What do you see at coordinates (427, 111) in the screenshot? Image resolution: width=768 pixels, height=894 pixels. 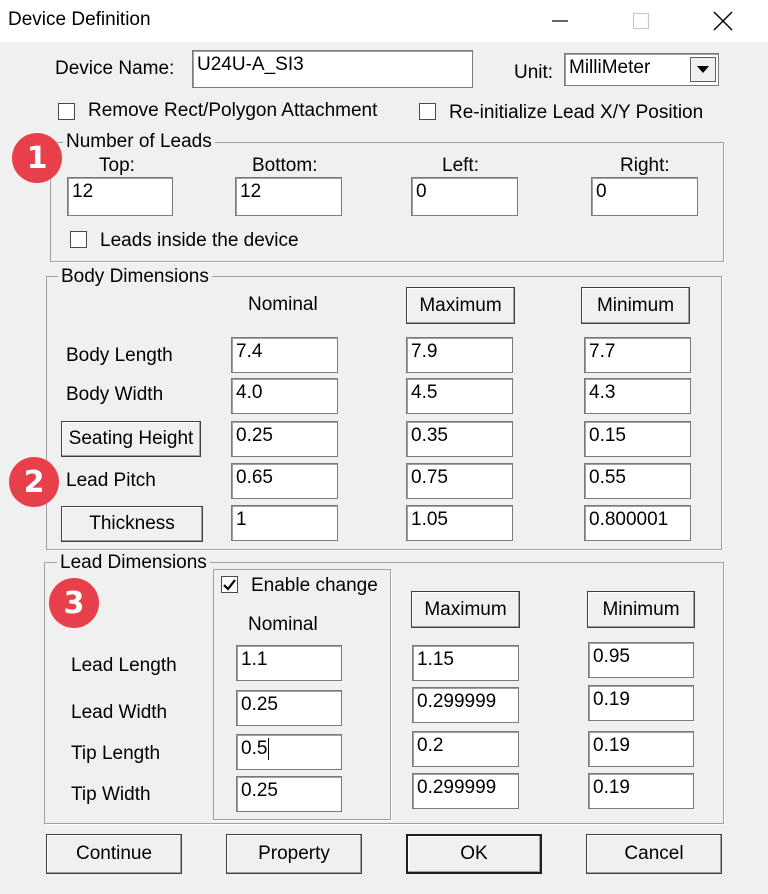 I see `reinit-lead-checkbox` at bounding box center [427, 111].